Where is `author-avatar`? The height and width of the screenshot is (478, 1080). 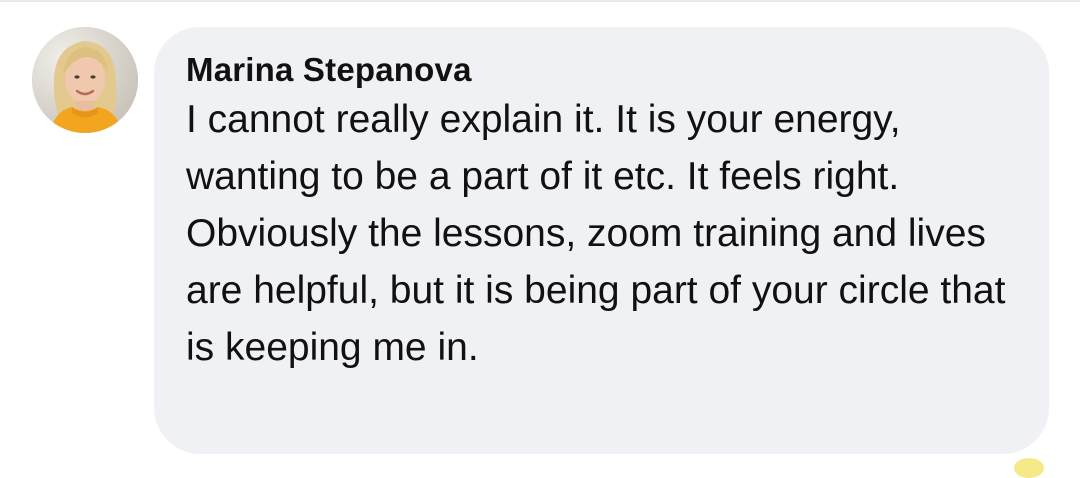 author-avatar is located at coordinates (85, 80).